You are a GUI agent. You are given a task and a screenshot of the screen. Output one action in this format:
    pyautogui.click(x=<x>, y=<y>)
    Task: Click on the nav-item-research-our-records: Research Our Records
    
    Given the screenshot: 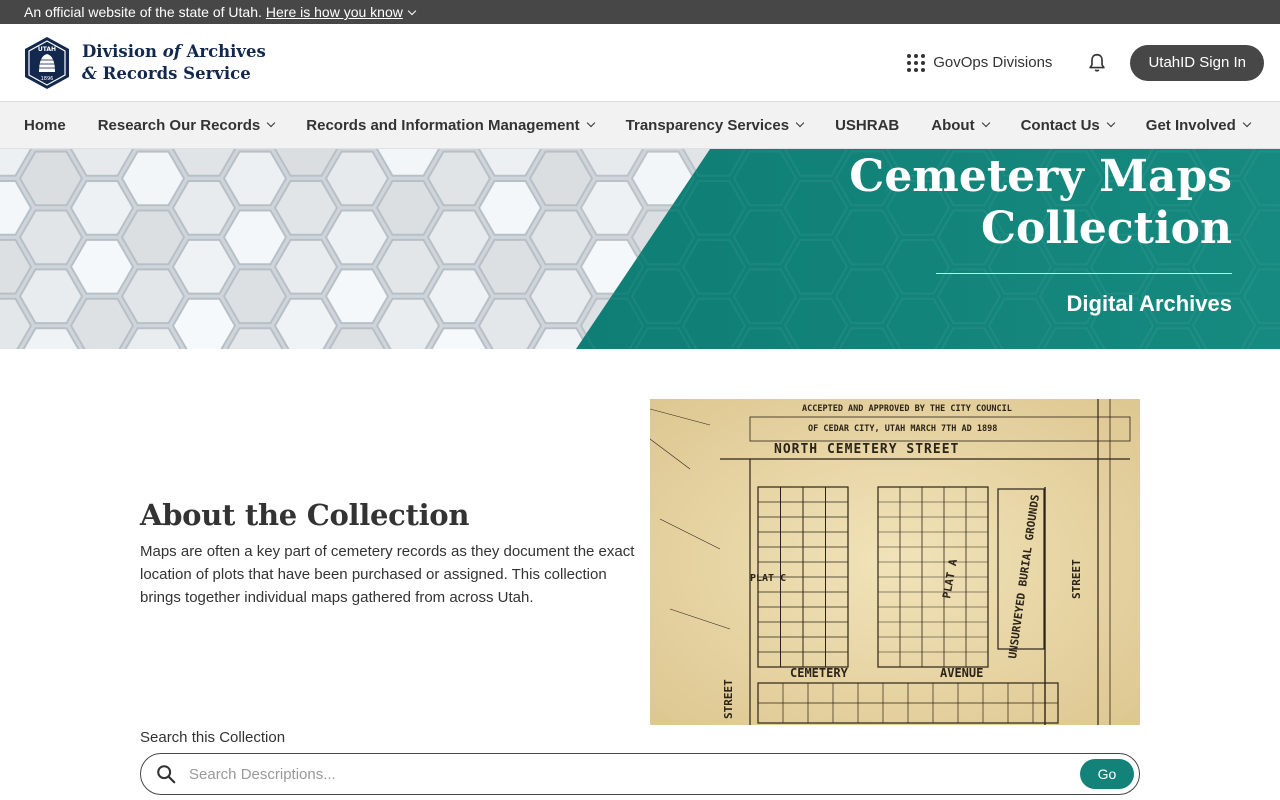 What is the action you would take?
    pyautogui.click(x=186, y=125)
    